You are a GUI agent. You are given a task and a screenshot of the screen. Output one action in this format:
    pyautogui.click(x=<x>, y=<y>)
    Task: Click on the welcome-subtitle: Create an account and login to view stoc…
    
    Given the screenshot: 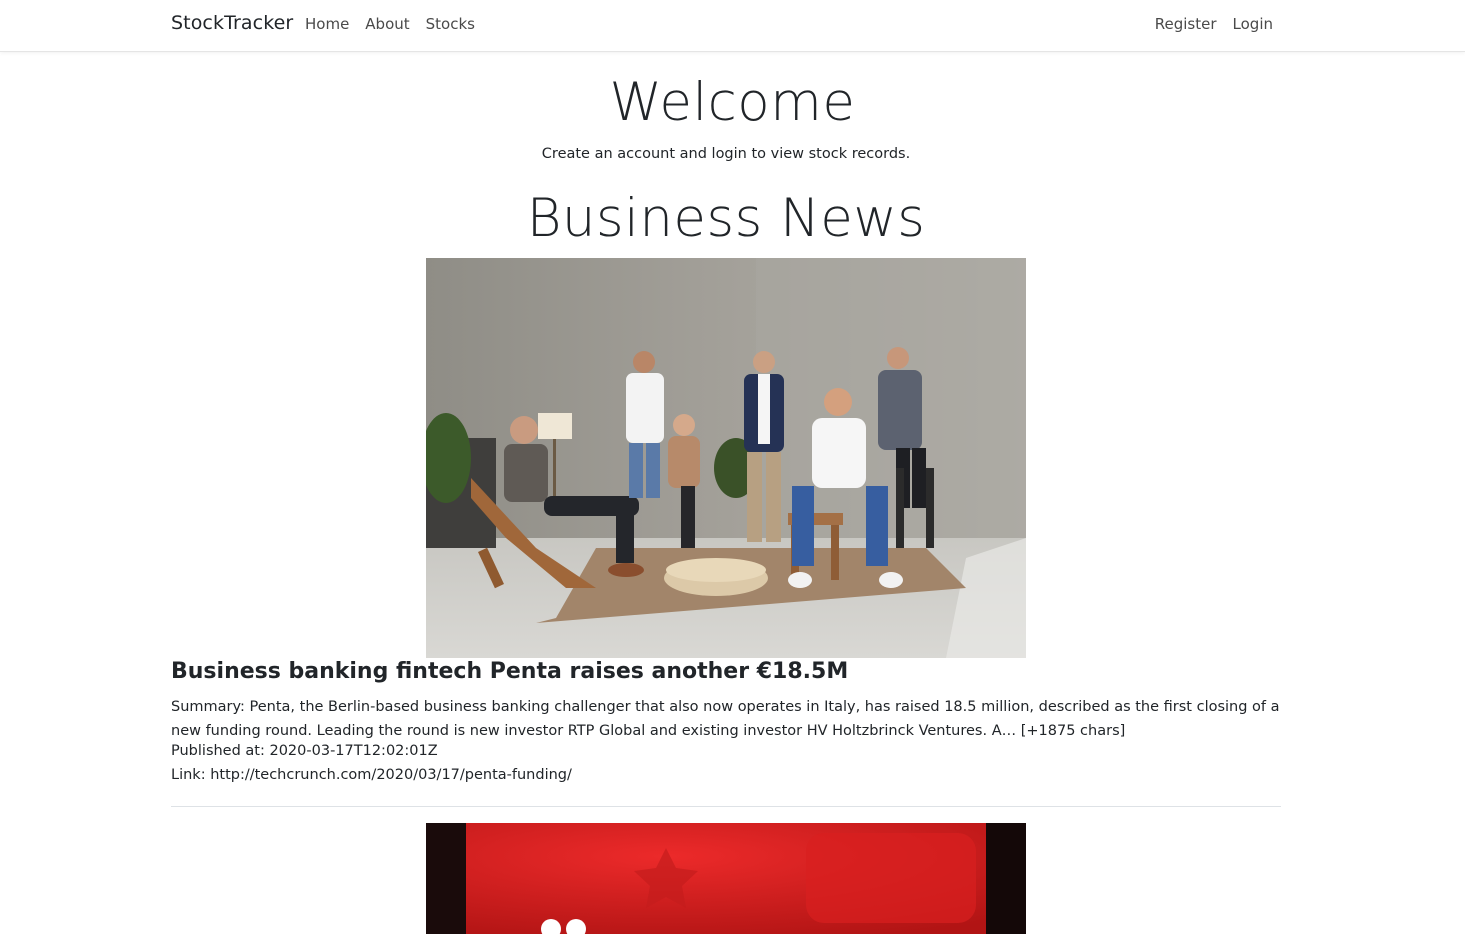 What is the action you would take?
    pyautogui.click(x=726, y=154)
    